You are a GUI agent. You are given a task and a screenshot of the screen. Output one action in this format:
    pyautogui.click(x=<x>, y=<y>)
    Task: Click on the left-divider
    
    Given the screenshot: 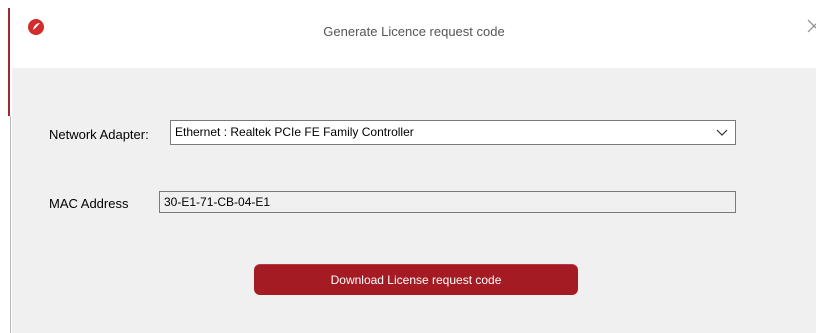 What is the action you would take?
    pyautogui.click(x=10, y=224)
    